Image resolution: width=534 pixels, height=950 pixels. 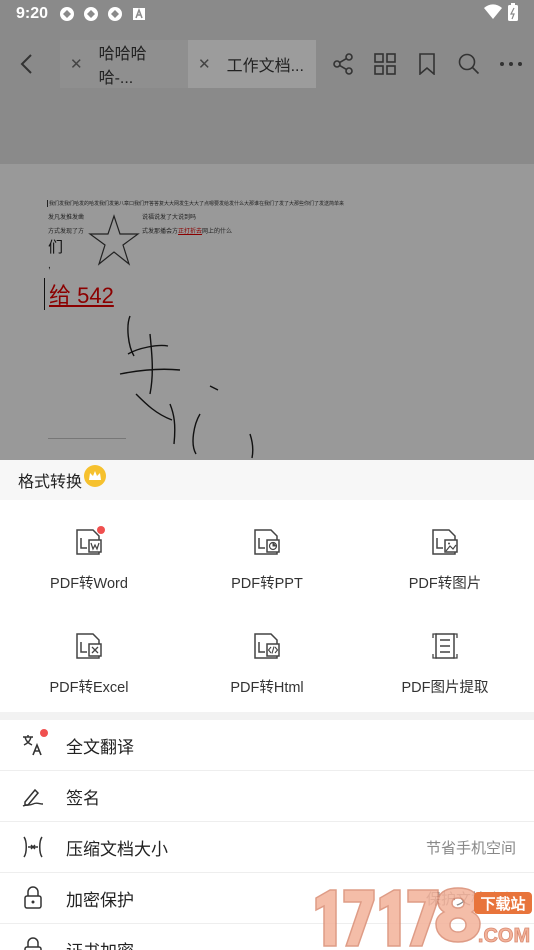 I want to click on sheet-header: 格式转换, so click(x=267, y=480).